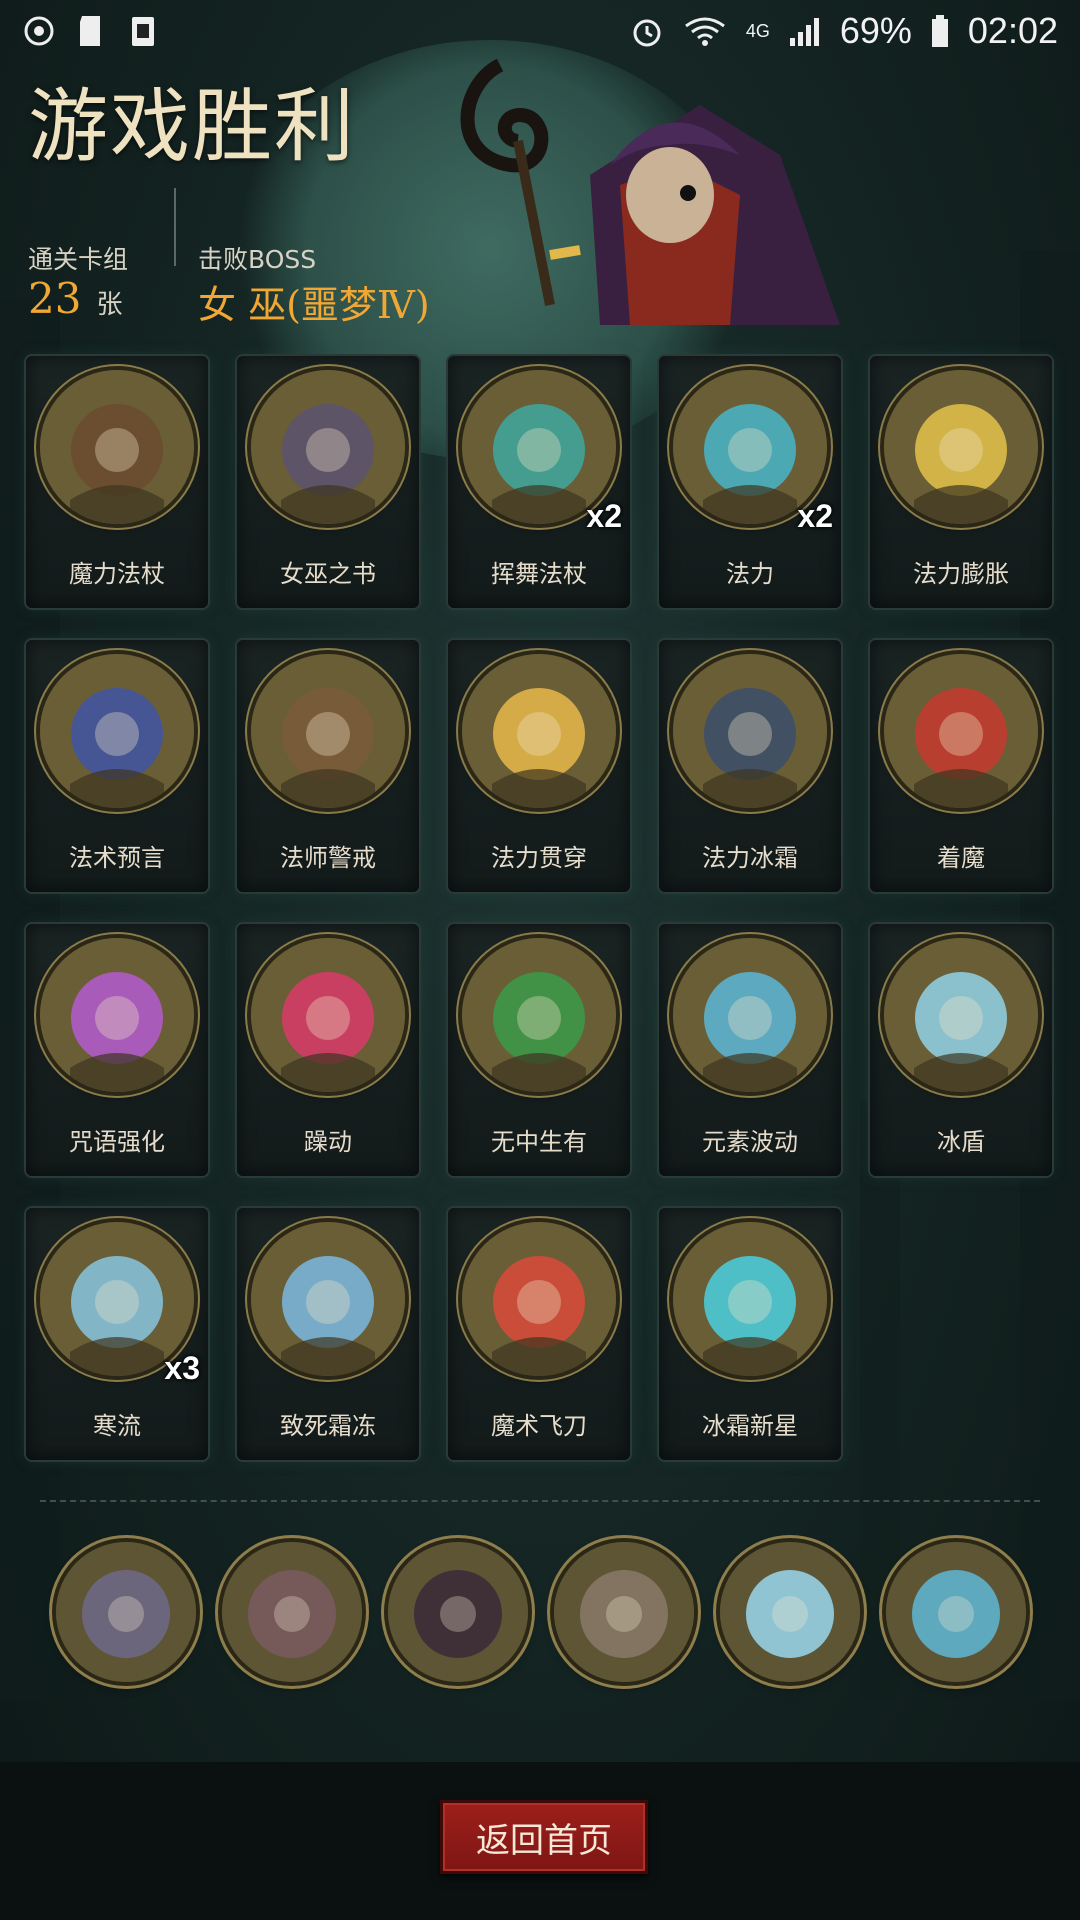  What do you see at coordinates (78, 259) in the screenshot?
I see `deck-label: 通关卡组` at bounding box center [78, 259].